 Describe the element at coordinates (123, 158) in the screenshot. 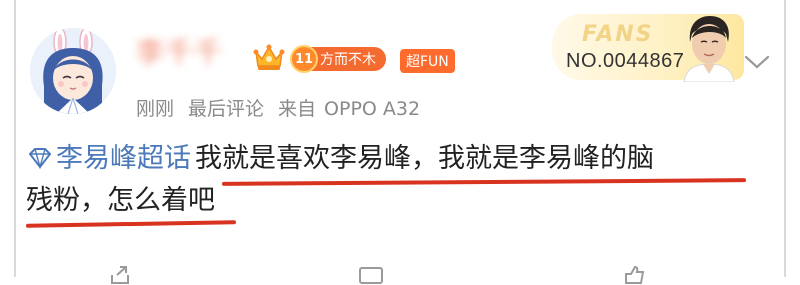

I see `topic-link: 李易峰超话` at that location.